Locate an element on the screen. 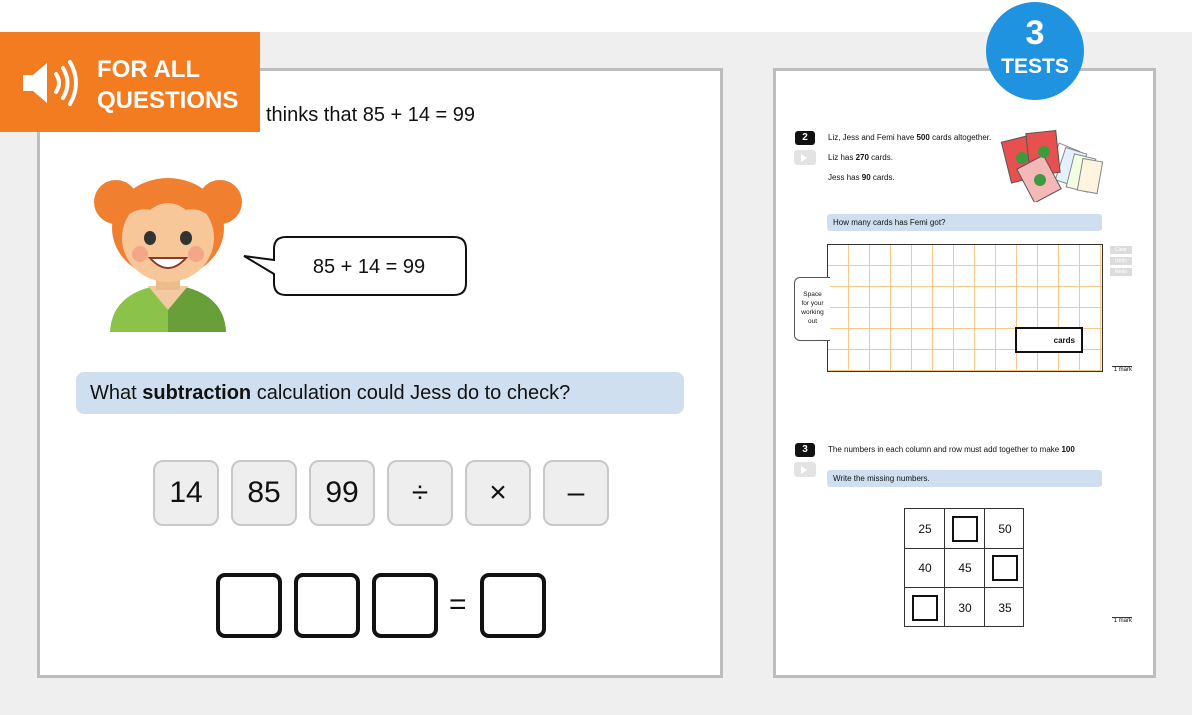 The height and width of the screenshot is (715, 1192). q2-line-2: Liz has 270 cards. is located at coordinates (860, 157).